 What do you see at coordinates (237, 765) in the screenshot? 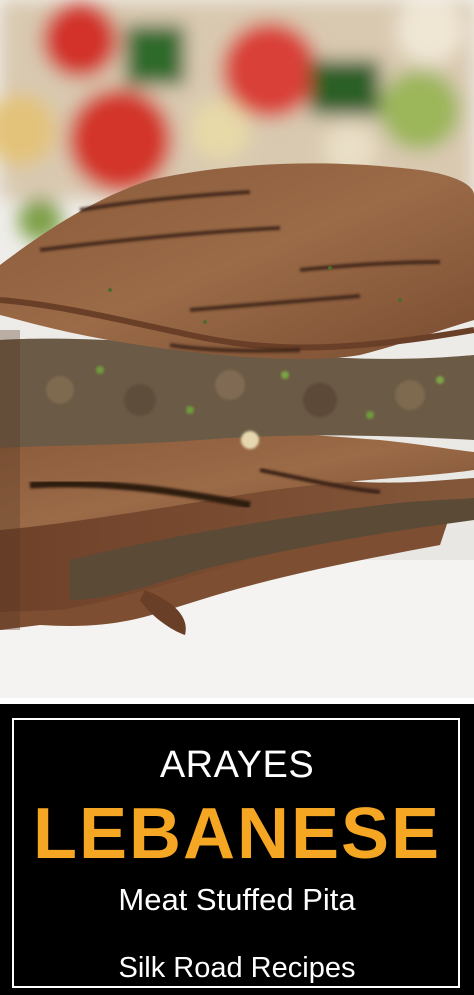
I see `title-top: ARAYES` at bounding box center [237, 765].